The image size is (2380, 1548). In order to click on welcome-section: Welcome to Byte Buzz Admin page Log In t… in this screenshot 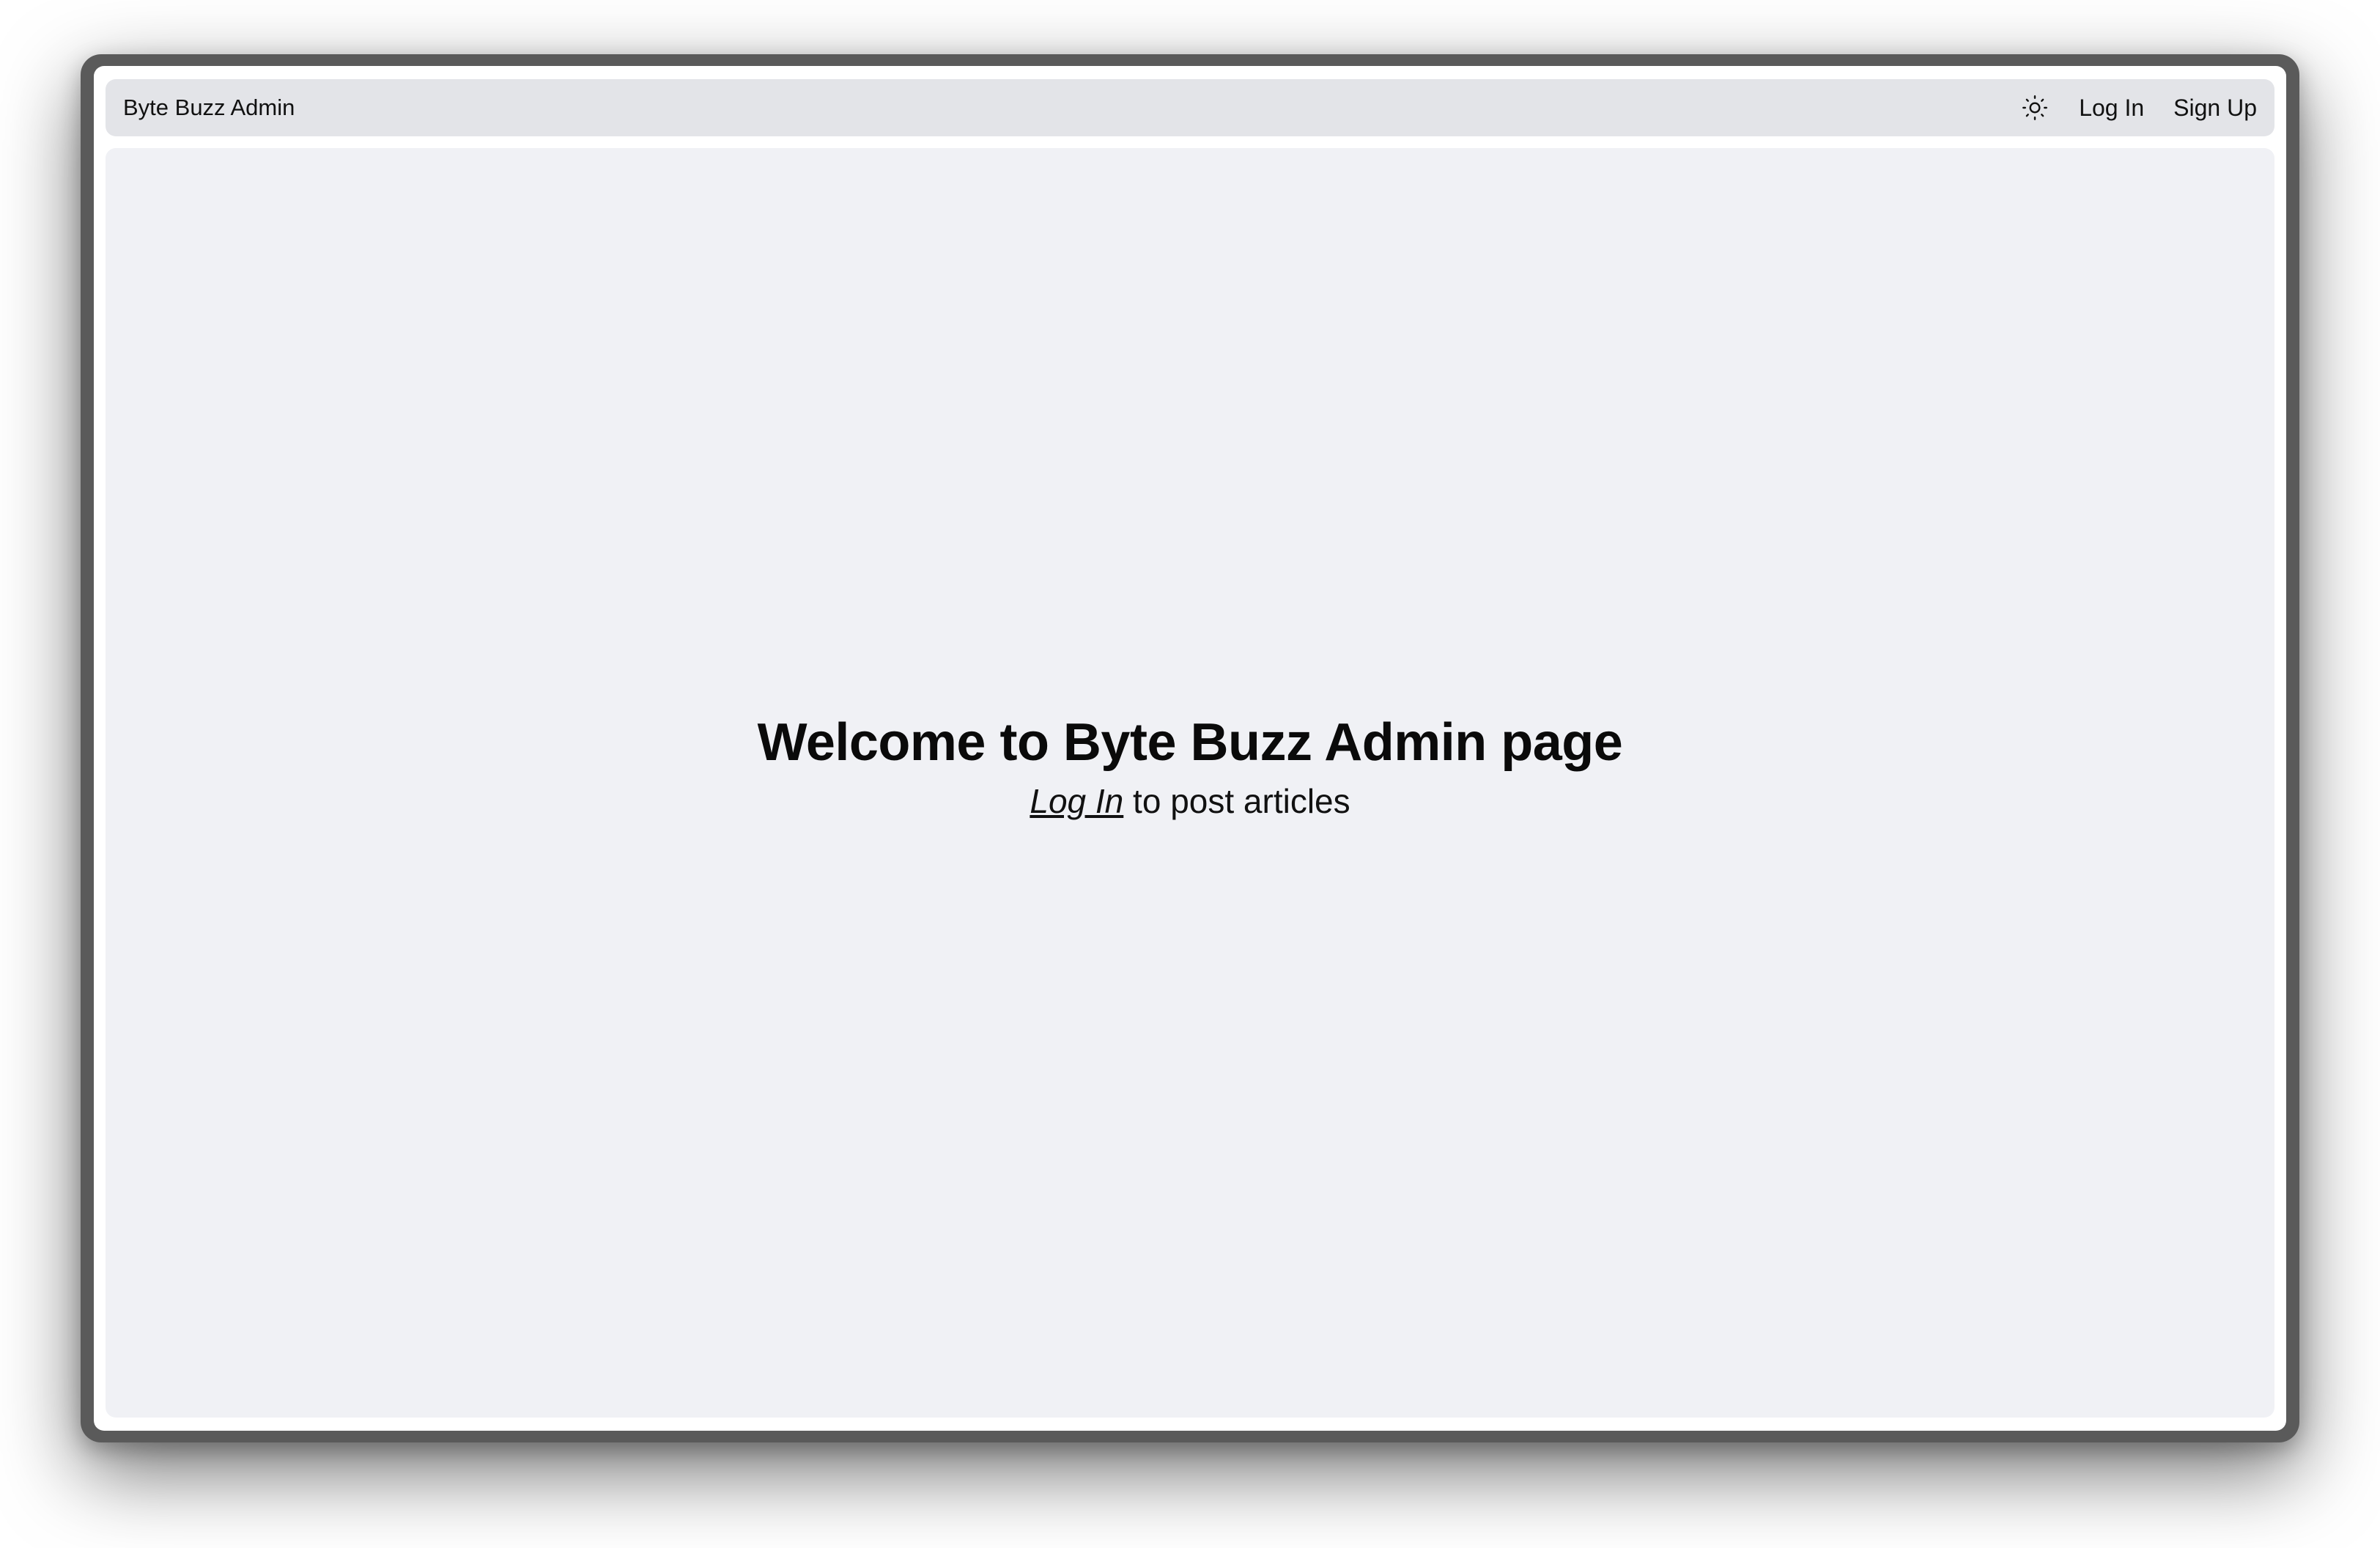, I will do `click(1190, 766)`.